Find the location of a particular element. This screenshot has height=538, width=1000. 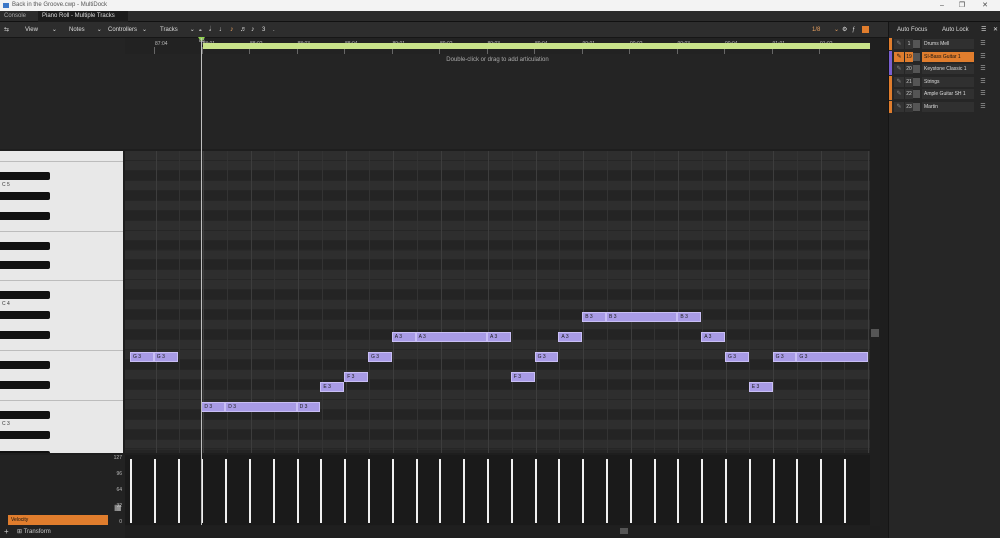

tab-console: Console is located at coordinates (15, 16).